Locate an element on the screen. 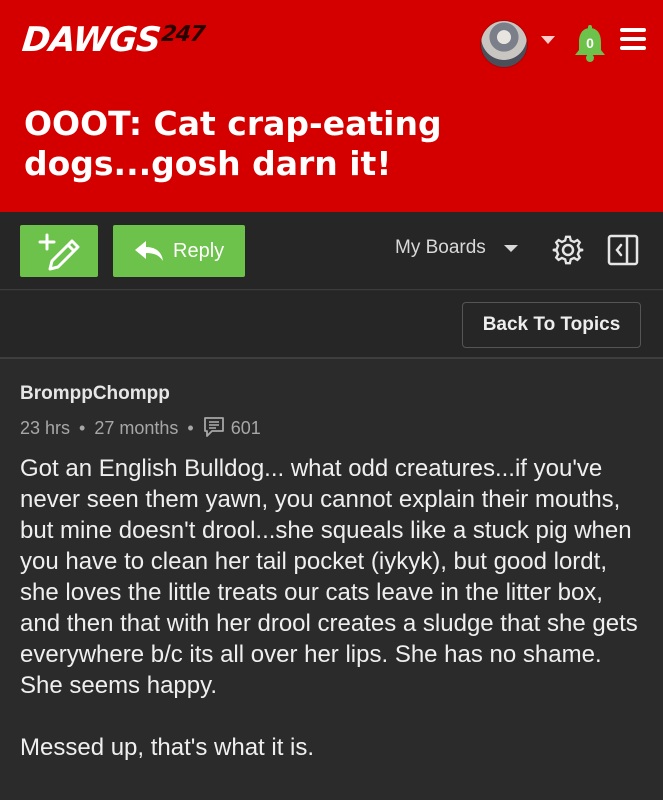 Image resolution: width=663 pixels, height=800 pixels. hamburger-menu-icon is located at coordinates (633, 39).